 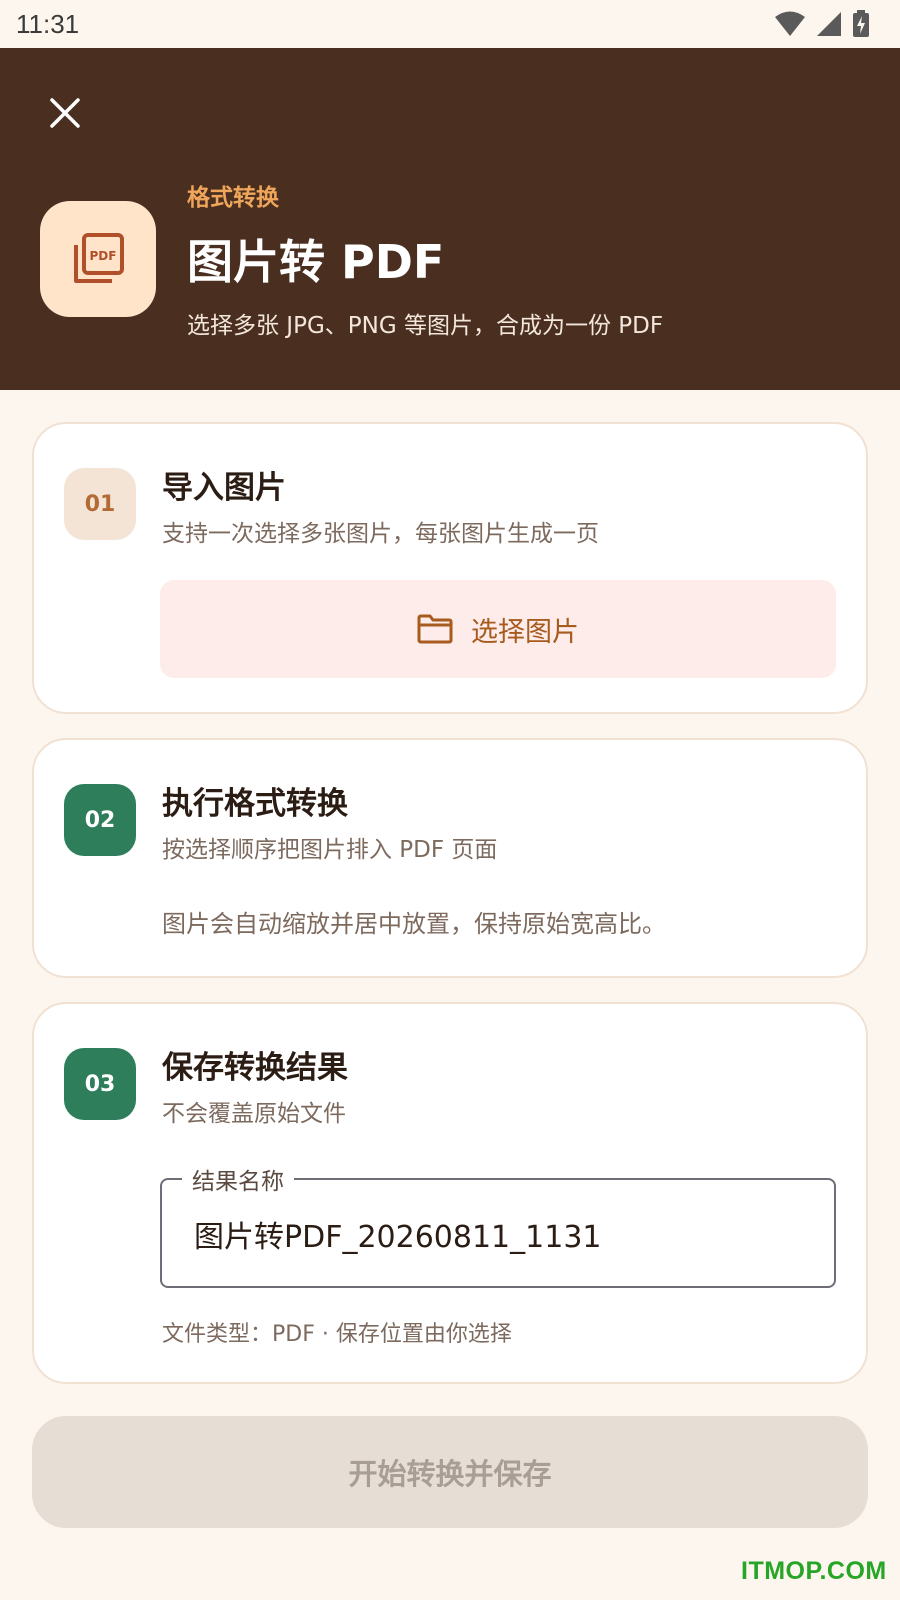 What do you see at coordinates (233, 198) in the screenshot?
I see `header-category: 格式转换` at bounding box center [233, 198].